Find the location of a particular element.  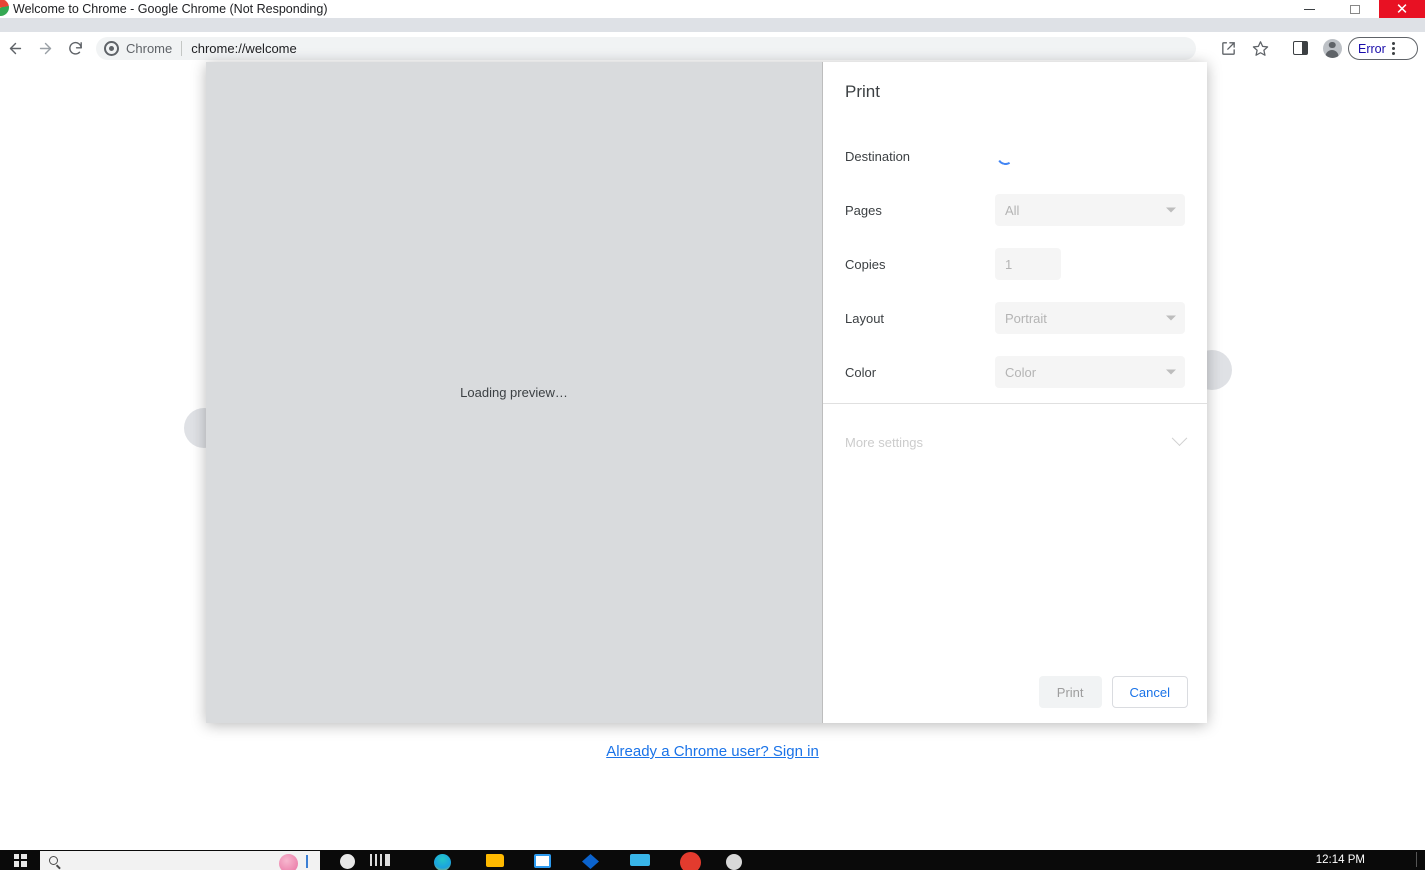

back-button is located at coordinates (15, 48).